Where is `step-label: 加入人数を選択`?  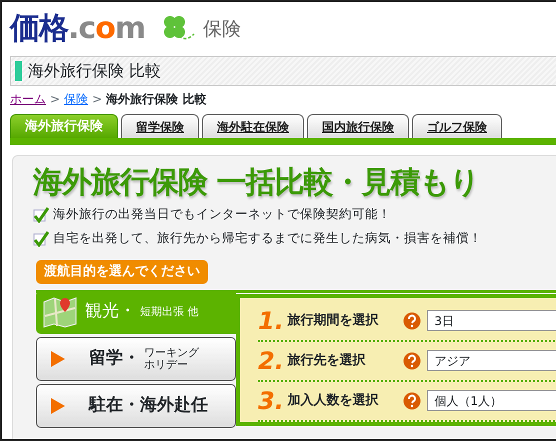 step-label: 加入人数を選択 is located at coordinates (334, 401).